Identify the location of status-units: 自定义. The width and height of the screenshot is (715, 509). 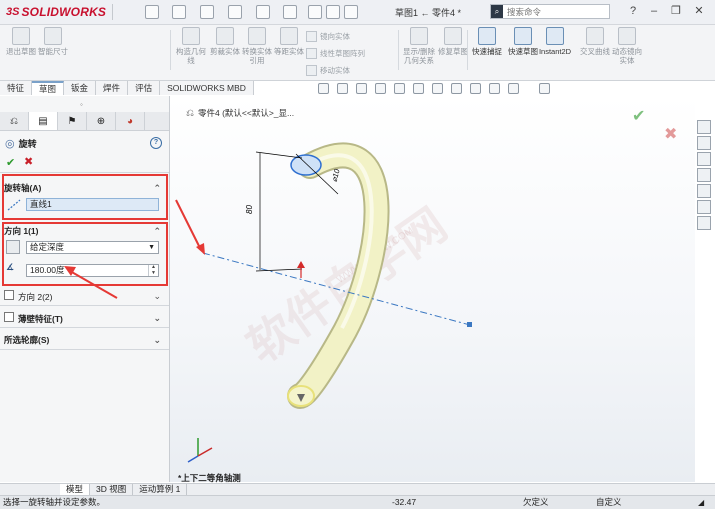
(609, 502).